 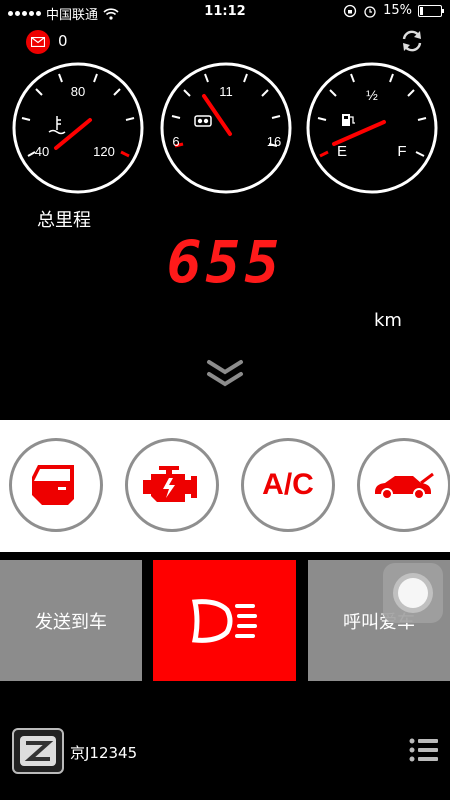 I want to click on rpm-gauge: 6 11 16, so click(x=226, y=128).